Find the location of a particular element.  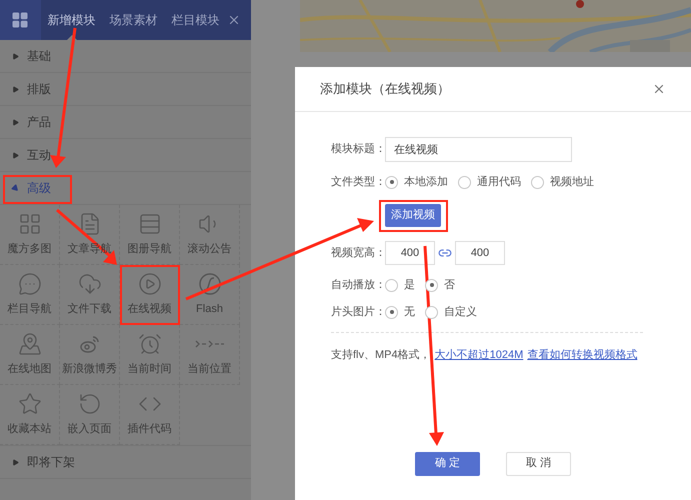

header-tab: 栏目模块 is located at coordinates (195, 20).